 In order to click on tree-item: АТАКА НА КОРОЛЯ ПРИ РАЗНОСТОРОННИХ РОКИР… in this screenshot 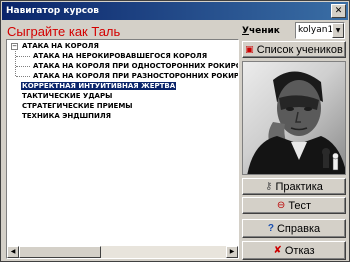, I will do `click(135, 76)`.